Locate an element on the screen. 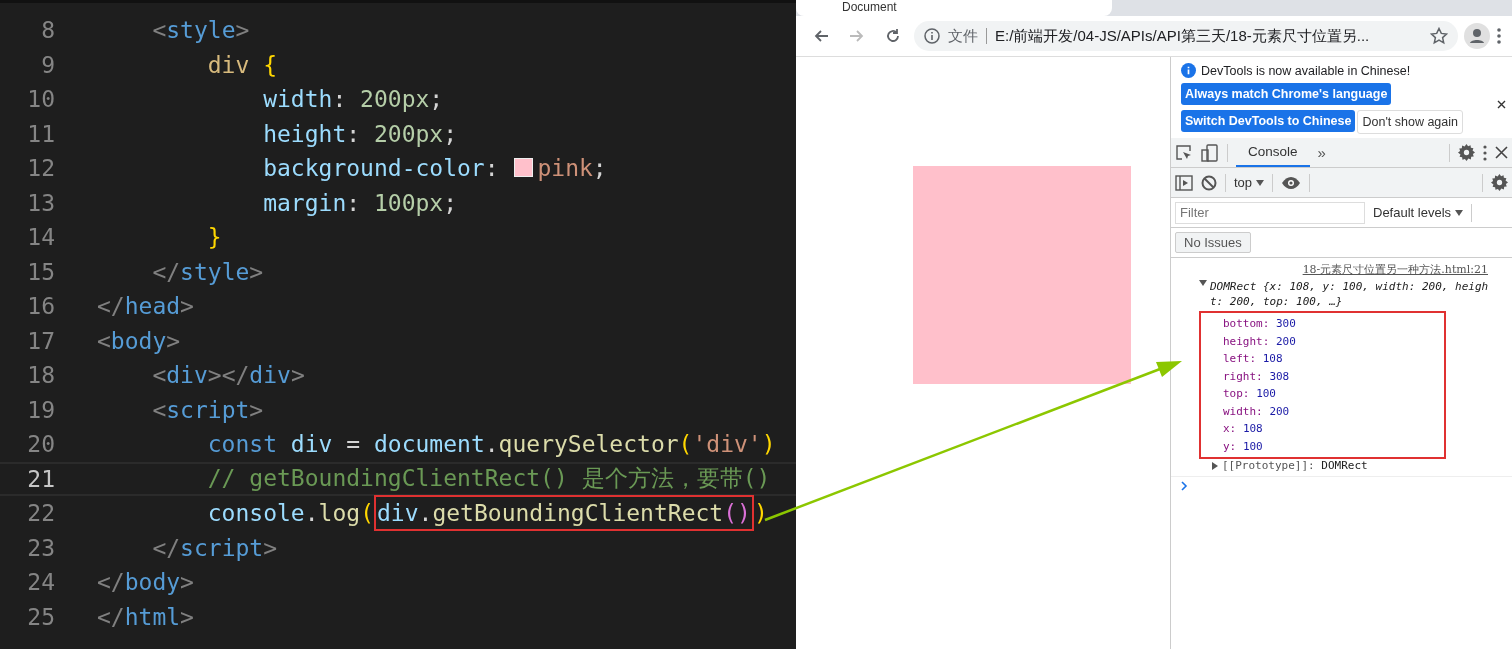 The width and height of the screenshot is (1512, 649). code-line: <body> is located at coordinates (139, 340).